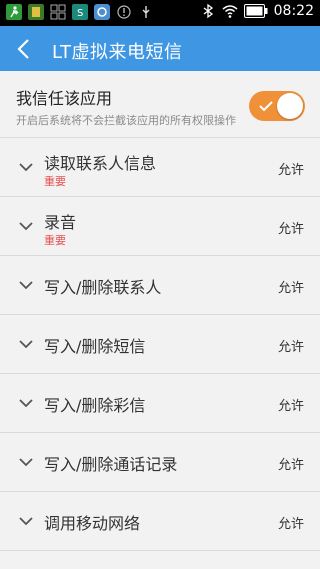 The width and height of the screenshot is (320, 569). Describe the element at coordinates (146, 12) in the screenshot. I see `usb-icon` at that location.